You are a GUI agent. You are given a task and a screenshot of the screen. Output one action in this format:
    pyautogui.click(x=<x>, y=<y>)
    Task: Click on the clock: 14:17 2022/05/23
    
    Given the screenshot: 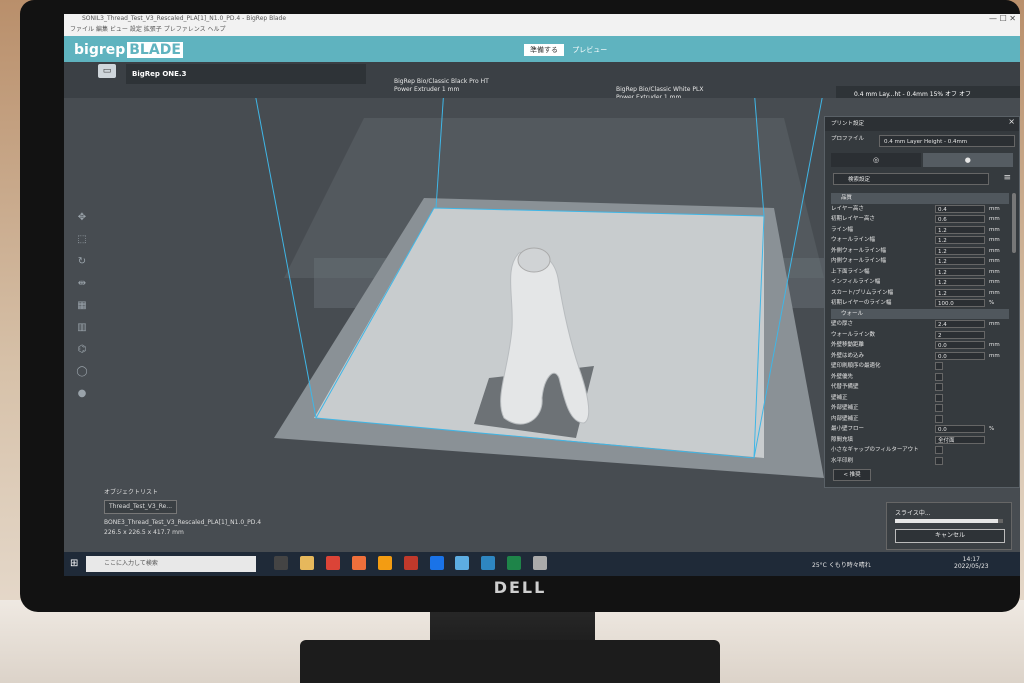 What is the action you would take?
    pyautogui.click(x=971, y=563)
    